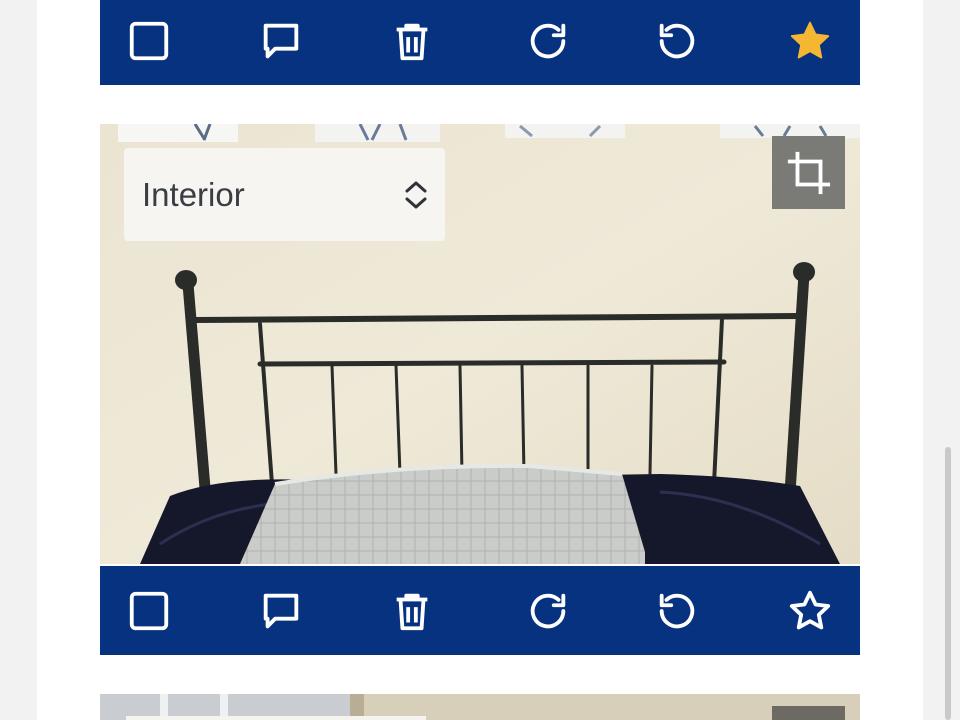  Describe the element at coordinates (416, 195) in the screenshot. I see `chevron-up-down-icon` at that location.